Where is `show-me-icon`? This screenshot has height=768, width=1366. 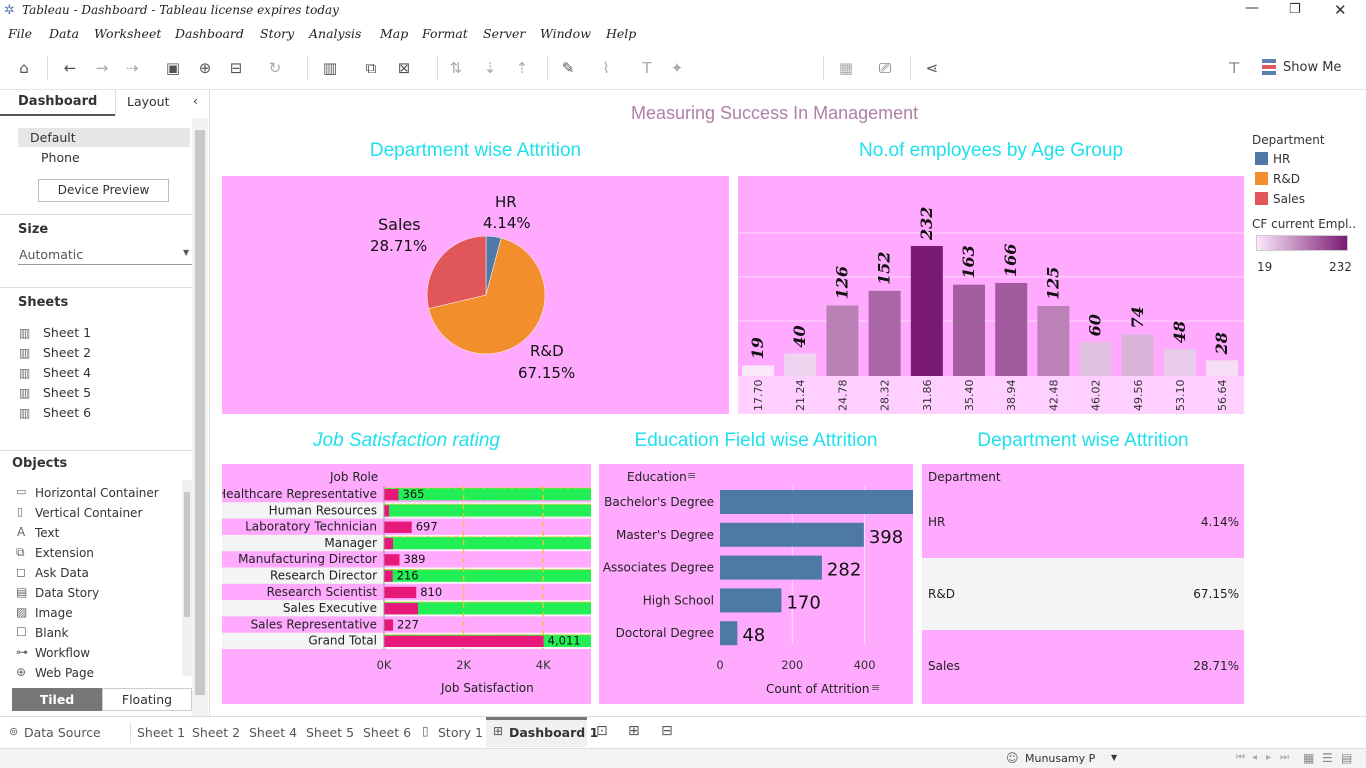 show-me-icon is located at coordinates (1269, 67).